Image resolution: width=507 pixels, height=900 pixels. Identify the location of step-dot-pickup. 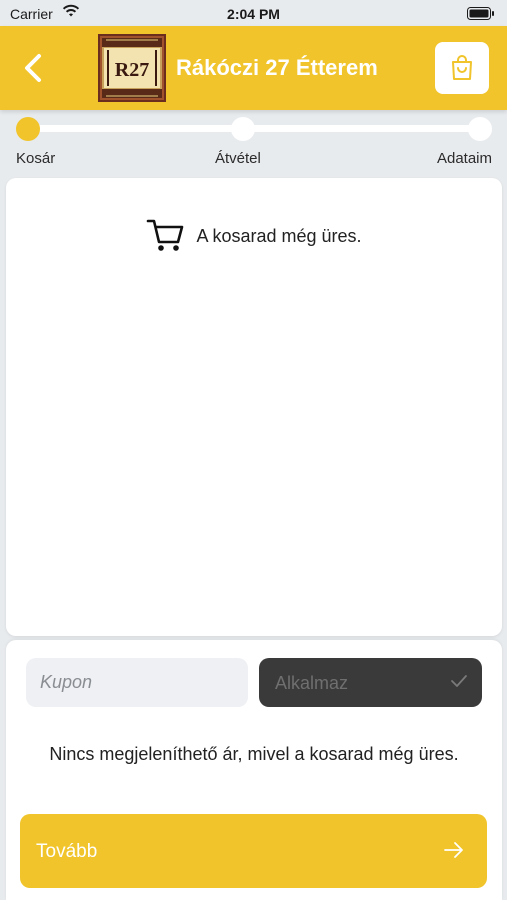
(243, 129).